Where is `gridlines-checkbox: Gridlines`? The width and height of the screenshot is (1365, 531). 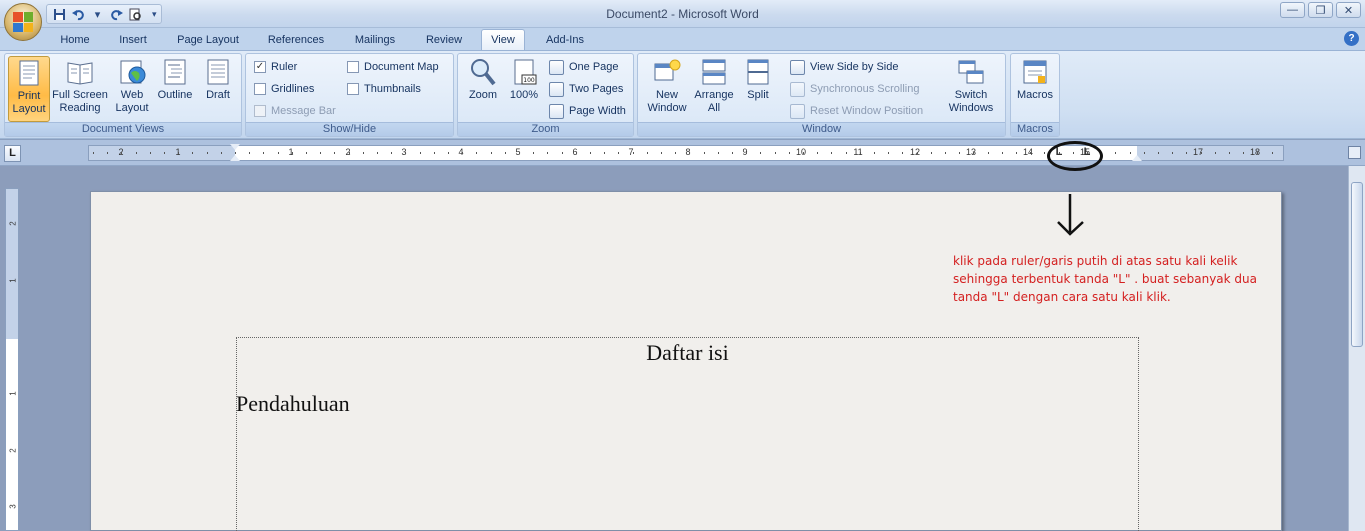 gridlines-checkbox: Gridlines is located at coordinates (284, 89).